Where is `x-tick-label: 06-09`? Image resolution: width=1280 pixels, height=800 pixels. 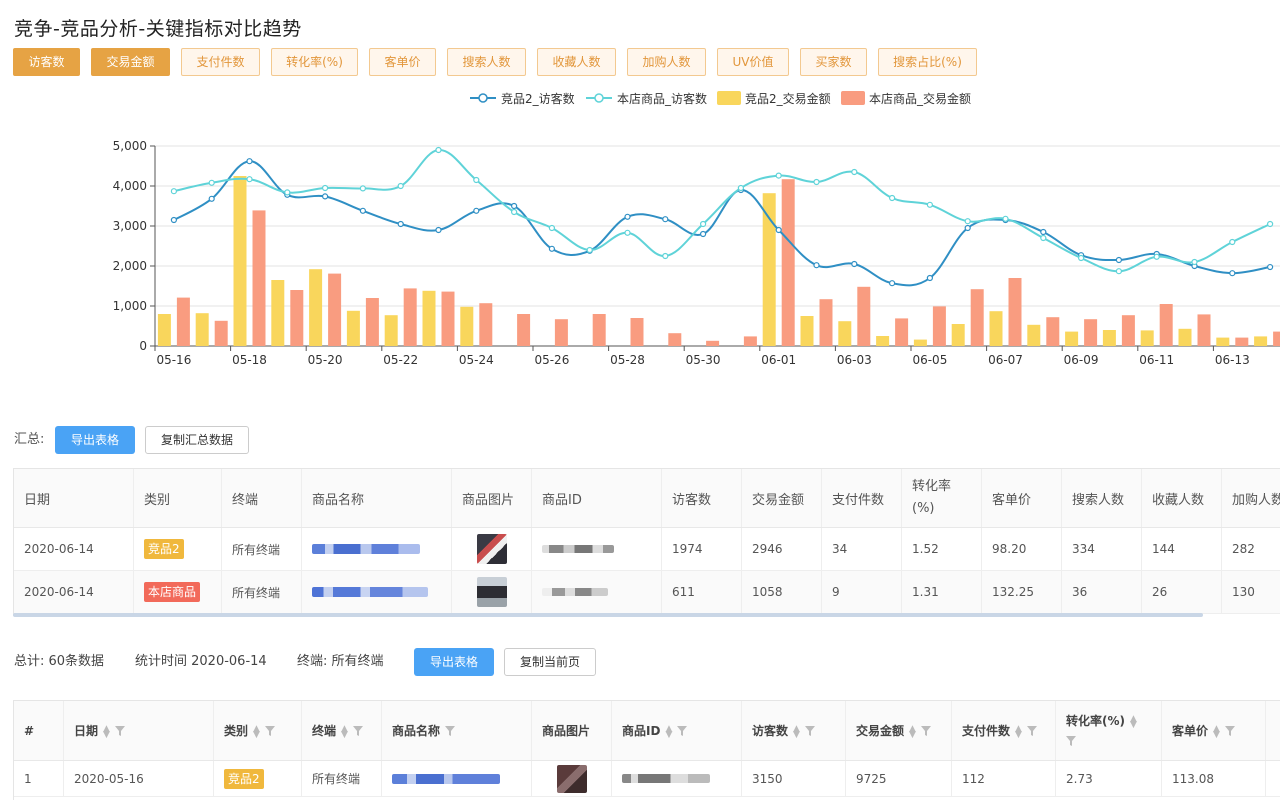 x-tick-label: 06-09 is located at coordinates (1081, 360).